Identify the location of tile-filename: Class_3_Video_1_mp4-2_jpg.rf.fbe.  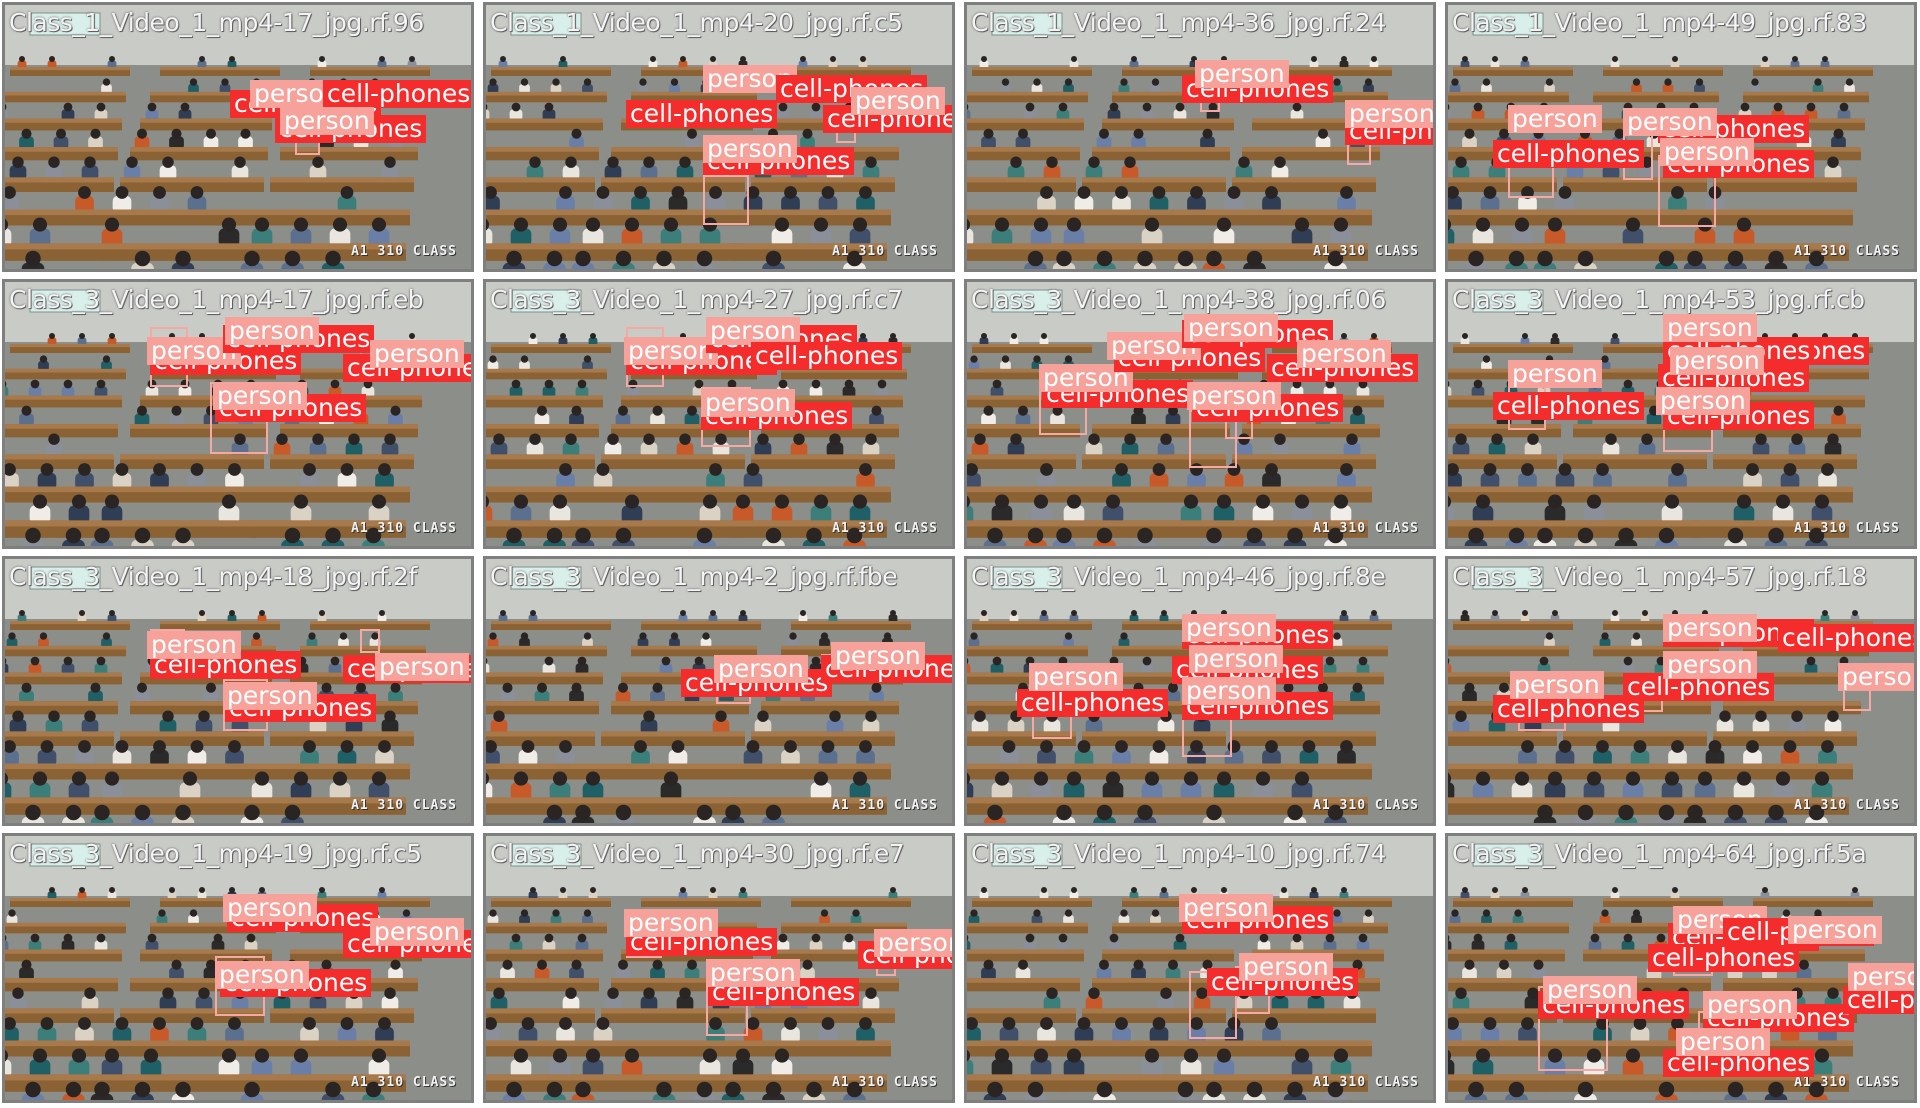
(694, 576).